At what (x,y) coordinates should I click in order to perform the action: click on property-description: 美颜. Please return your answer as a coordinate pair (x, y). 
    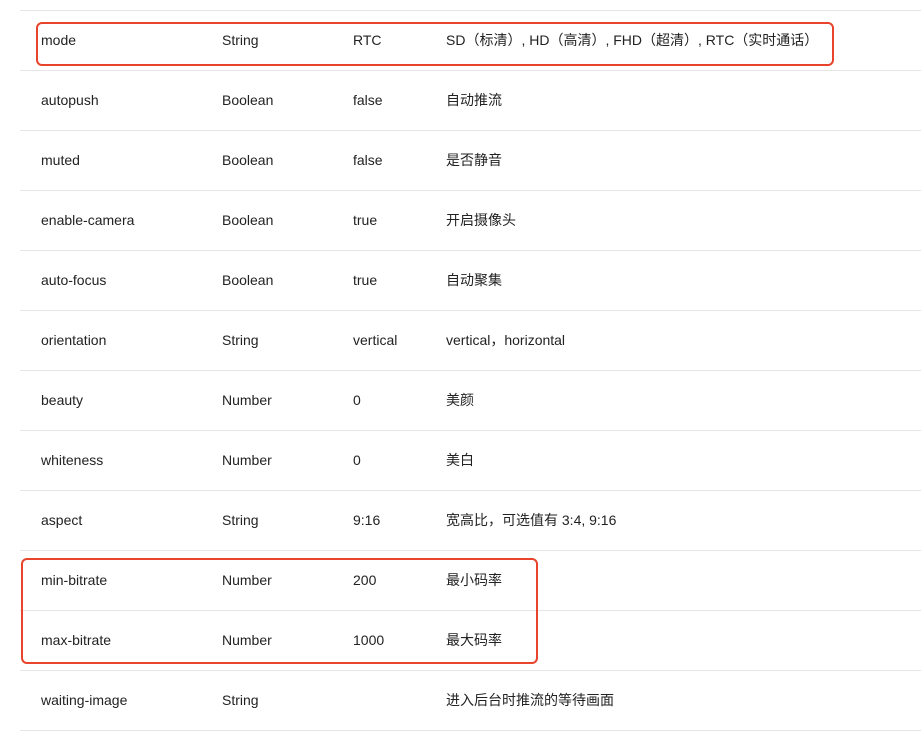
    Looking at the image, I should click on (460, 400).